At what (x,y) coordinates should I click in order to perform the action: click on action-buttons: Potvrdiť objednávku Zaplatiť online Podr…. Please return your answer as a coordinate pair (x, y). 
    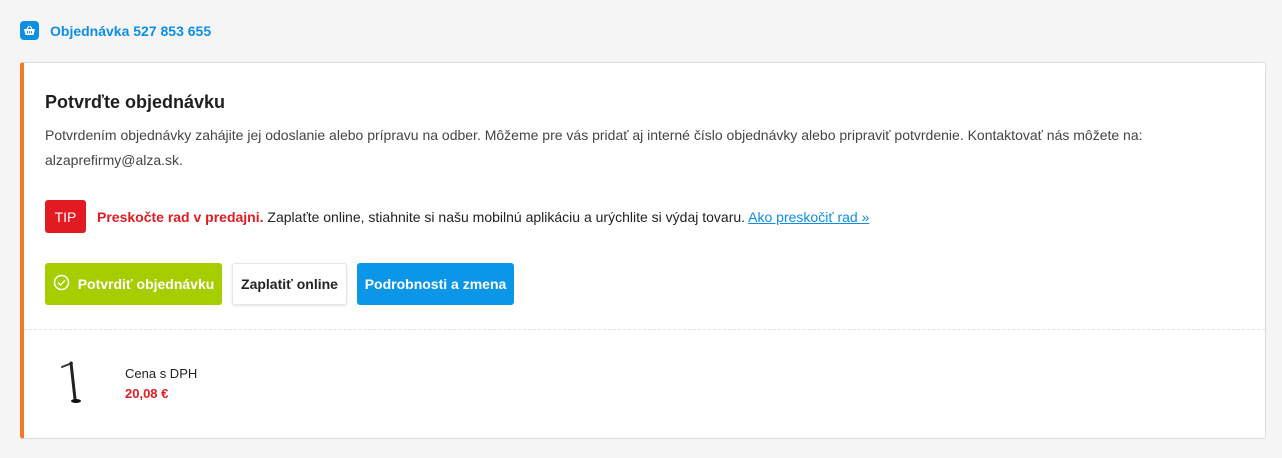
    Looking at the image, I should click on (279, 284).